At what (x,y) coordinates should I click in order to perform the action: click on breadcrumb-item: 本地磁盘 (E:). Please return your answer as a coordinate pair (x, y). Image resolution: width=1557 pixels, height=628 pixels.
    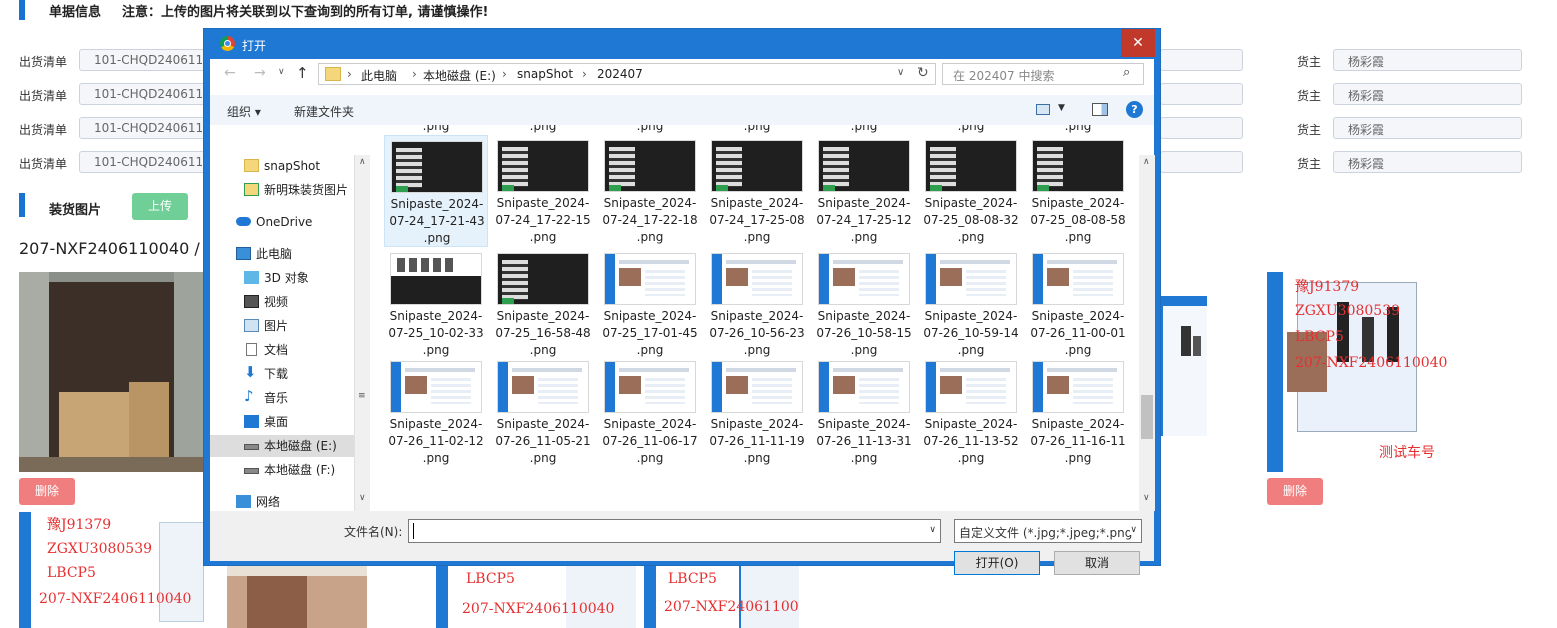
    Looking at the image, I should click on (459, 75).